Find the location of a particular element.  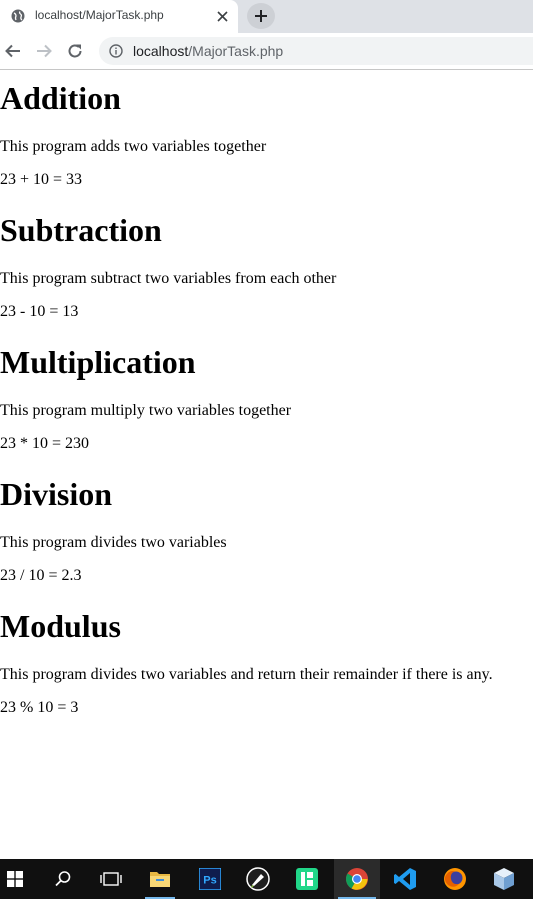

section-result: 23 % 10 = 3 is located at coordinates (39, 707).